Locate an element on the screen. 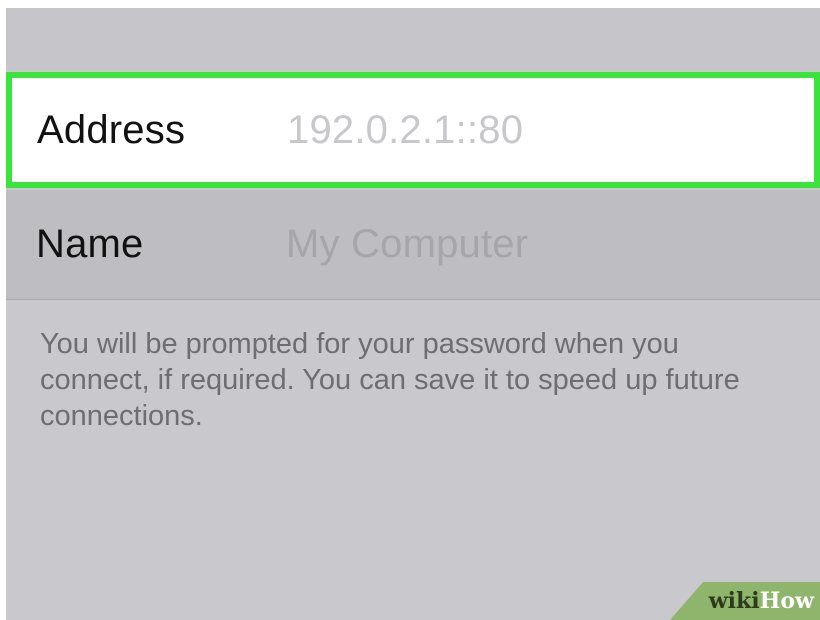 The width and height of the screenshot is (820, 620). watermark-how: How is located at coordinates (786, 601).